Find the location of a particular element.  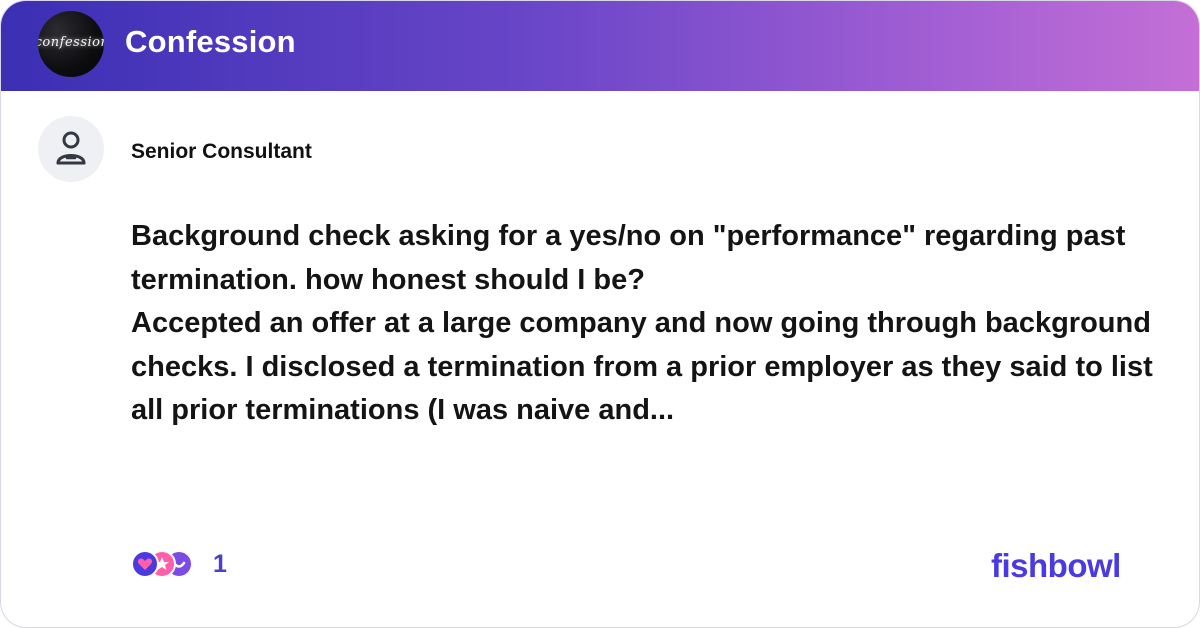

bowl-logo-text: confession is located at coordinates (71, 42).